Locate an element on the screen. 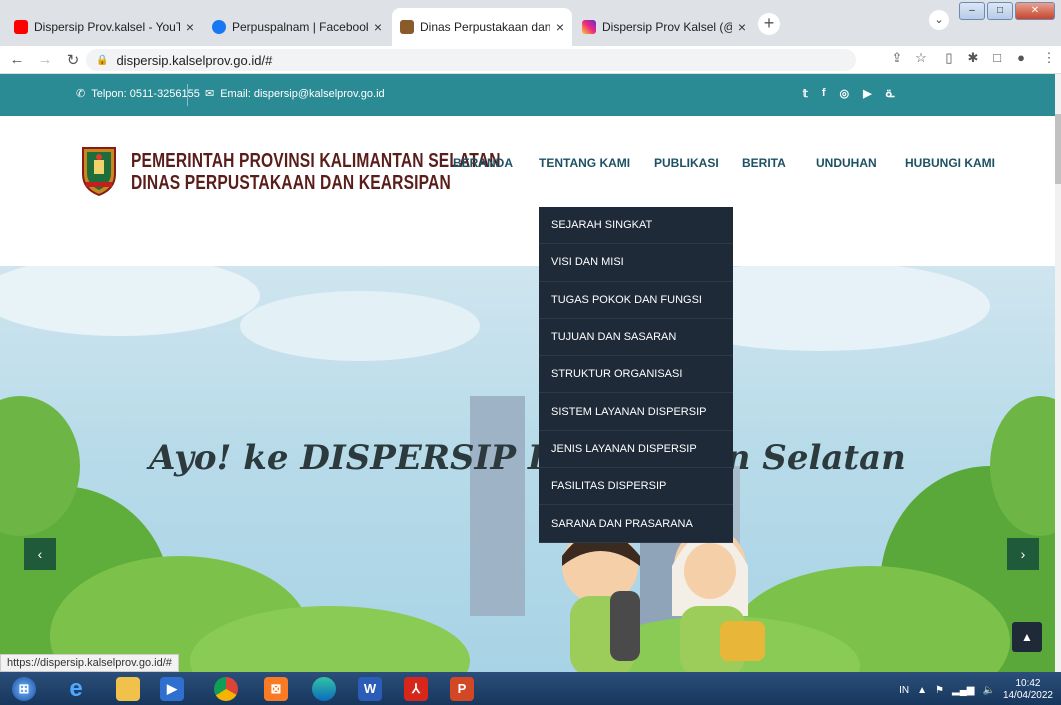  forward-arrow-icon: → is located at coordinates (45, 59).